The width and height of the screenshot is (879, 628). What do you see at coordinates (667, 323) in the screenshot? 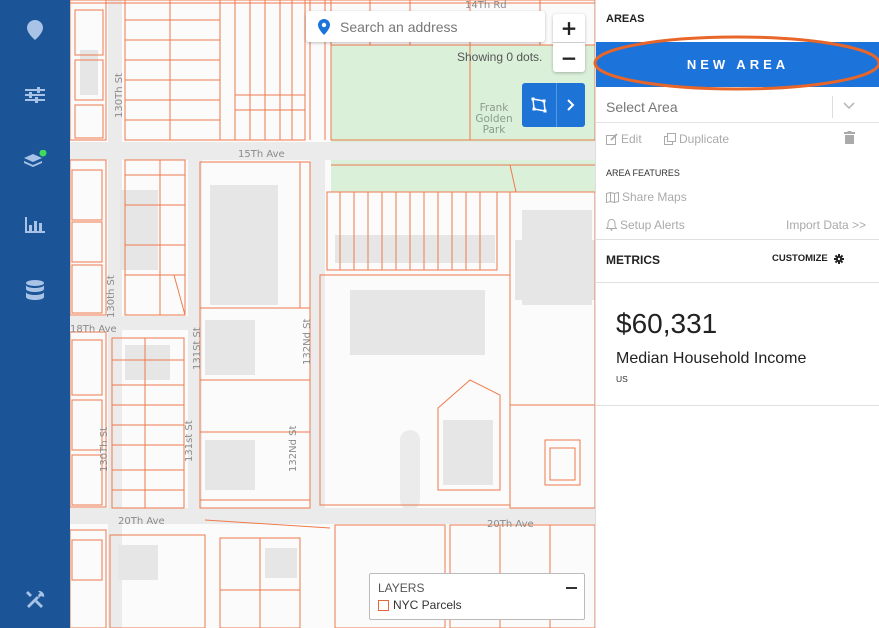
I see `metric-value: $60,331` at bounding box center [667, 323].